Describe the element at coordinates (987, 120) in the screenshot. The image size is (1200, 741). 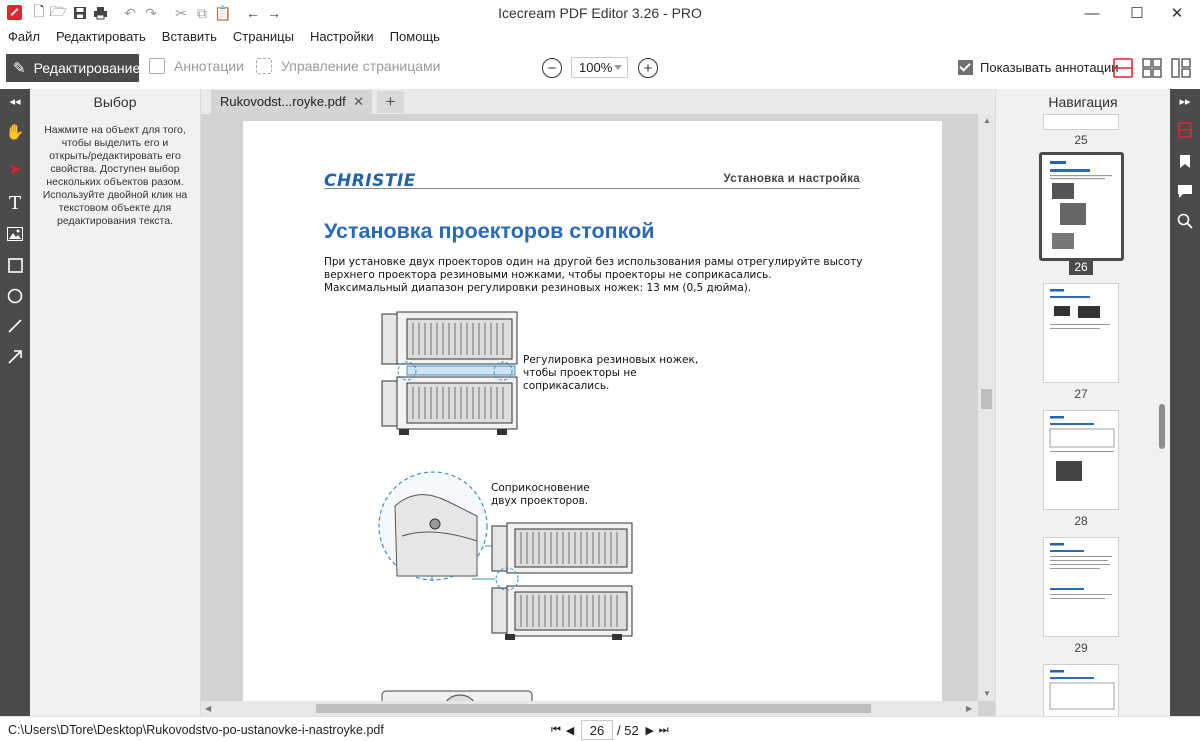
I see `scroll-up-icon: ▲` at that location.